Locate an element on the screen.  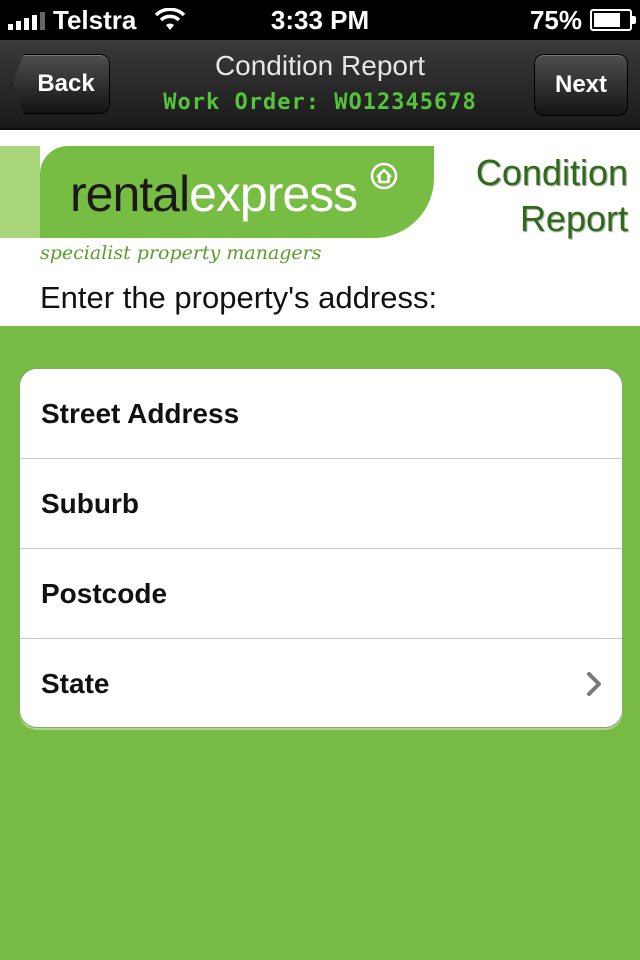
street-address-label: Street Address is located at coordinates (140, 413).